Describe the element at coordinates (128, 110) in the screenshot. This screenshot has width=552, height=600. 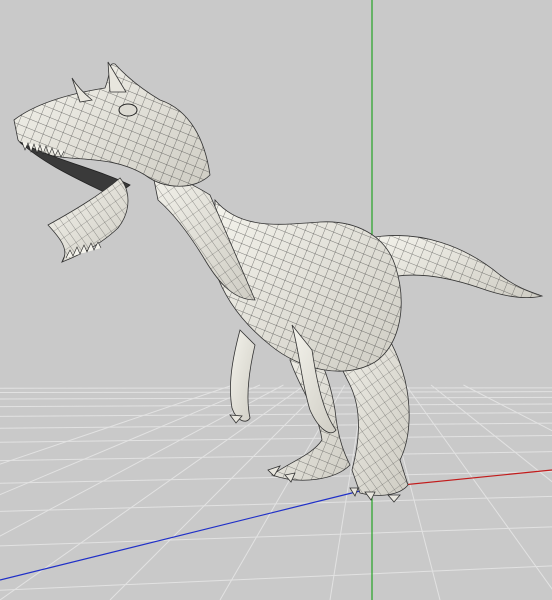
I see `dinosaur-eye` at that location.